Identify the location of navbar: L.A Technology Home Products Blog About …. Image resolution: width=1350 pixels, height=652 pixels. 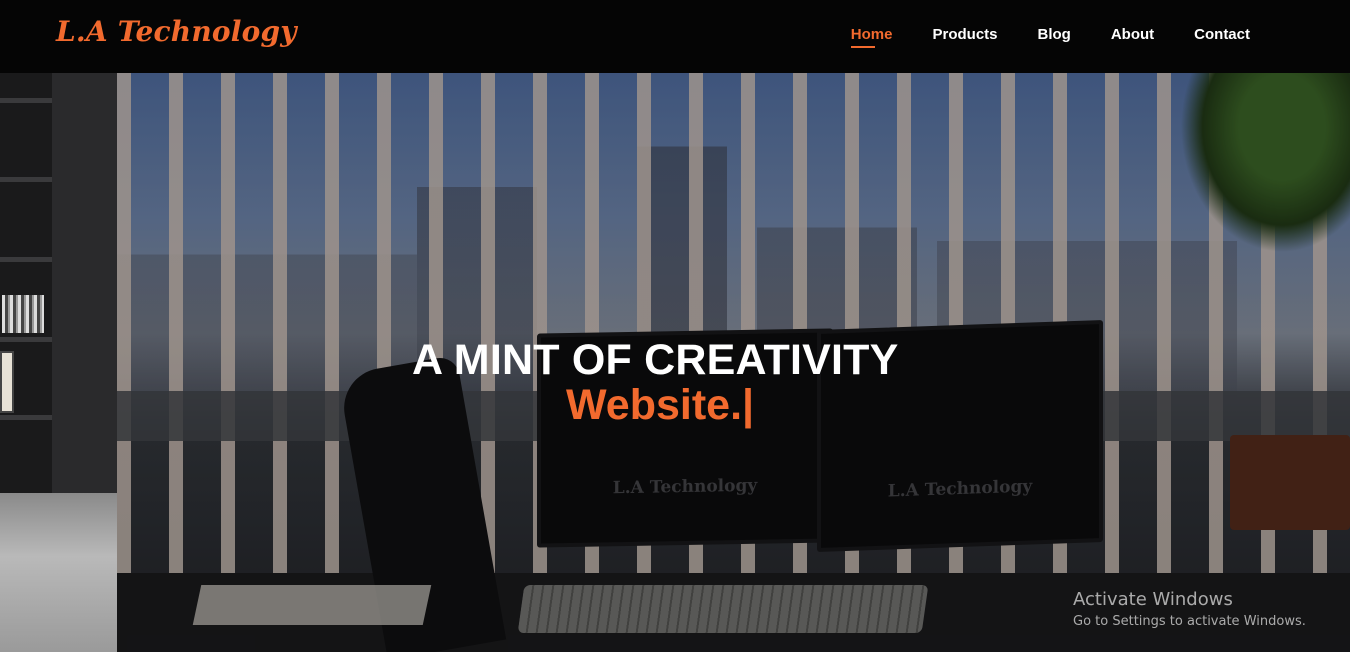
(675, 36).